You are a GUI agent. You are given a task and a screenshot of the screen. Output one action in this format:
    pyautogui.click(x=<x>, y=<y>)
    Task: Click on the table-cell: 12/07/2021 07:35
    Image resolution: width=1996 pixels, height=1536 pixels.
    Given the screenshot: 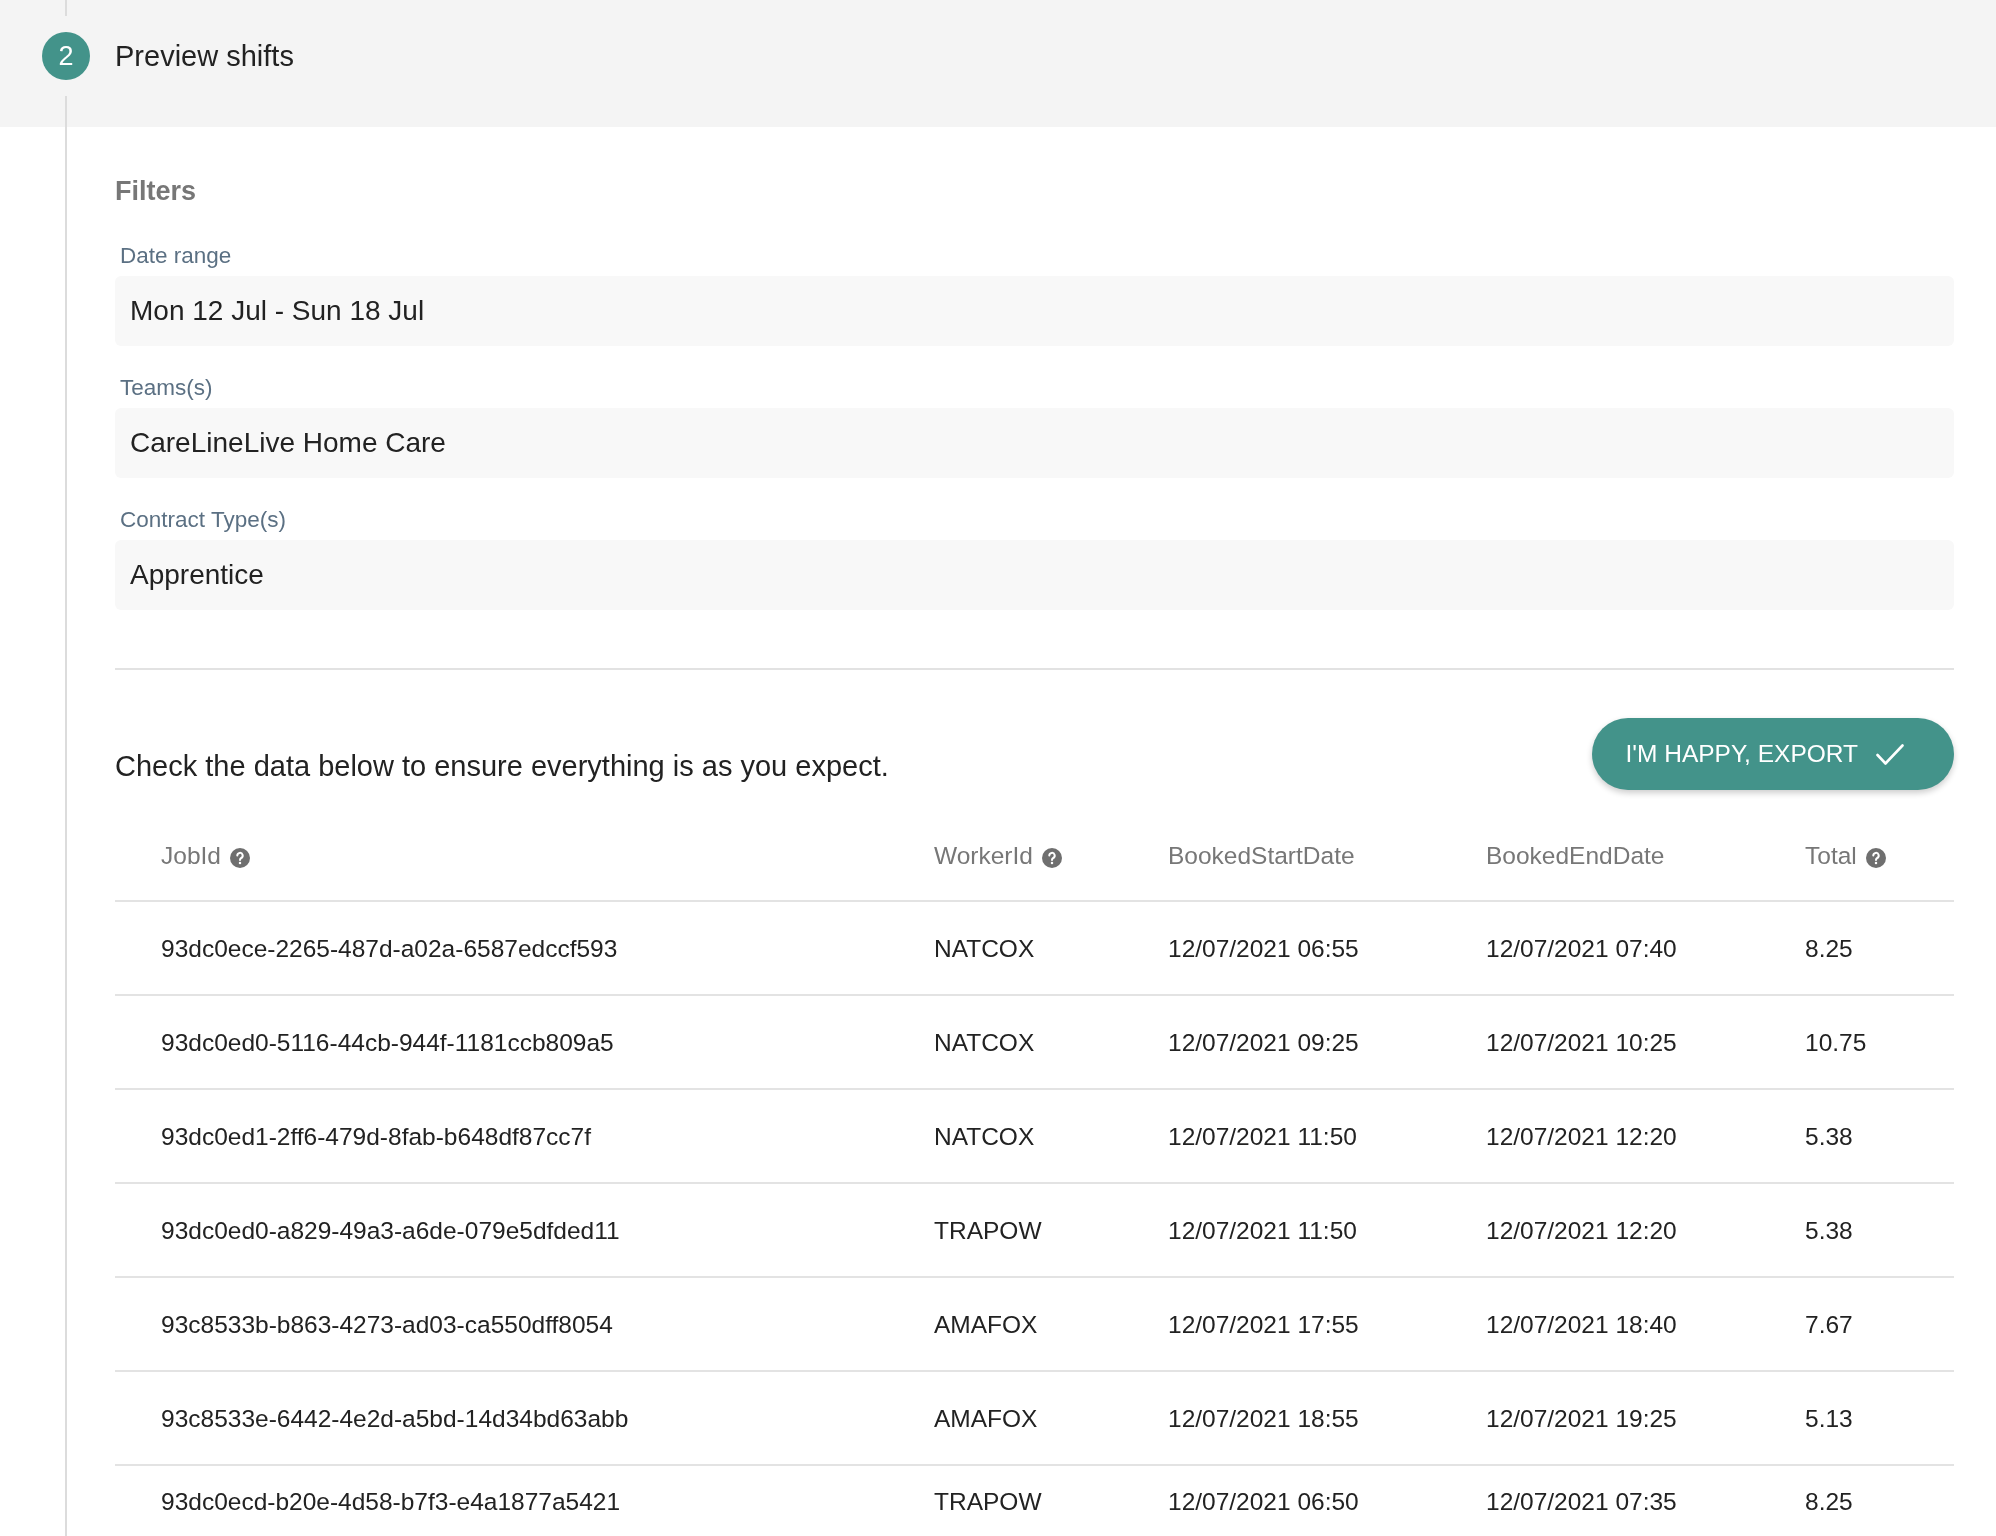 What is the action you would take?
    pyautogui.click(x=1581, y=1502)
    